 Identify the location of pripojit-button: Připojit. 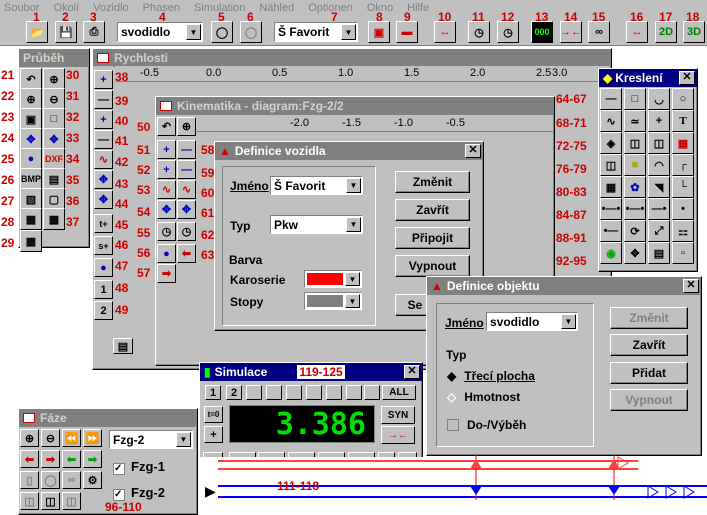
(432, 238).